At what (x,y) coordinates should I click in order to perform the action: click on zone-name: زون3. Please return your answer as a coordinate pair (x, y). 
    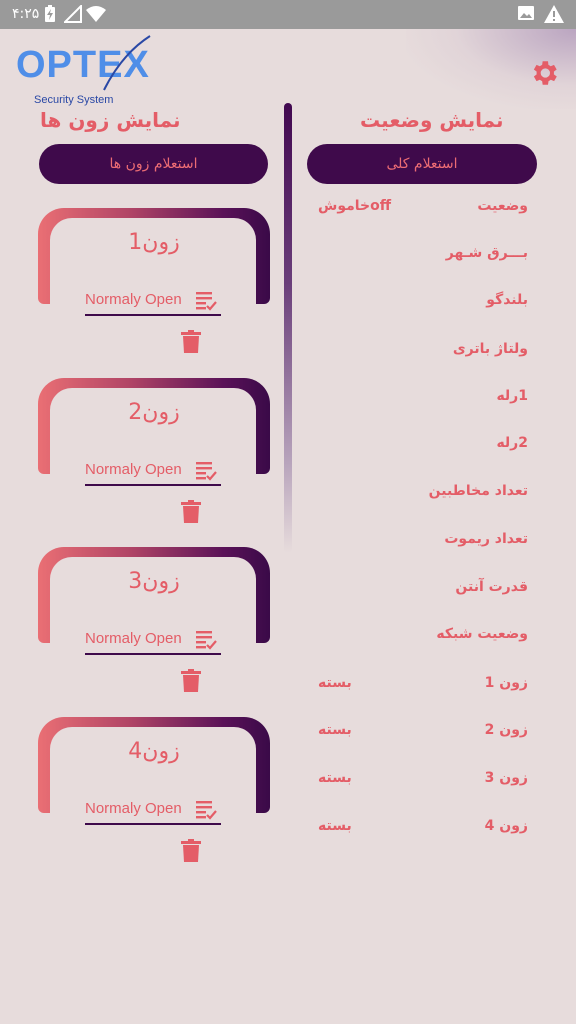
    Looking at the image, I should click on (154, 581).